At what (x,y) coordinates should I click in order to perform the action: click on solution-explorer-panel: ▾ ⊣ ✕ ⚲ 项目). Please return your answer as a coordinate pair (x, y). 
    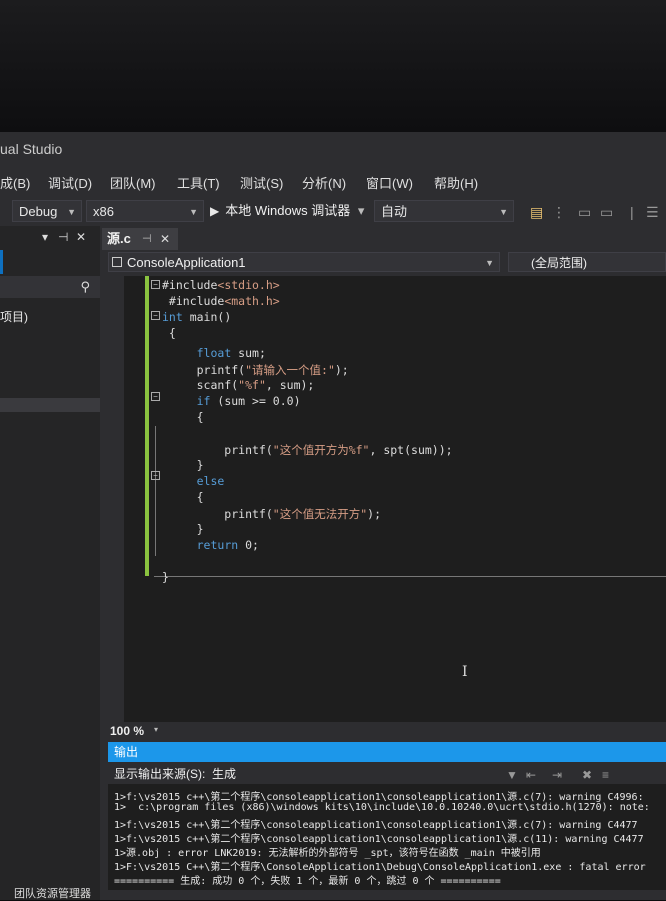
    Looking at the image, I should click on (50, 563).